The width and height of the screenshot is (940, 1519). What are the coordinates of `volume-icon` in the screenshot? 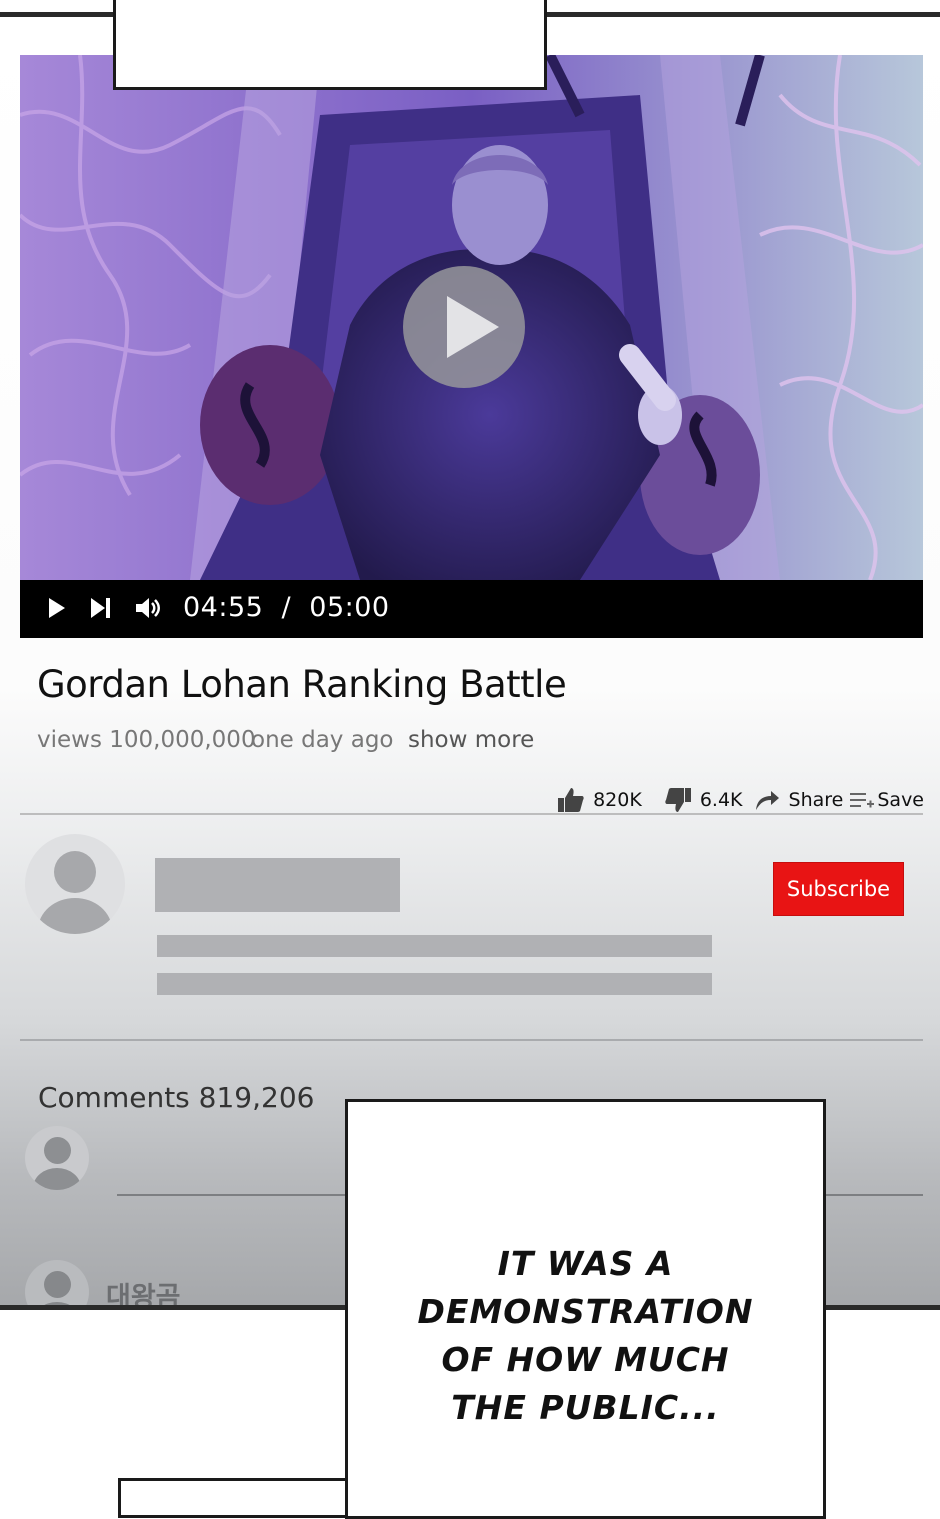 It's located at (149, 608).